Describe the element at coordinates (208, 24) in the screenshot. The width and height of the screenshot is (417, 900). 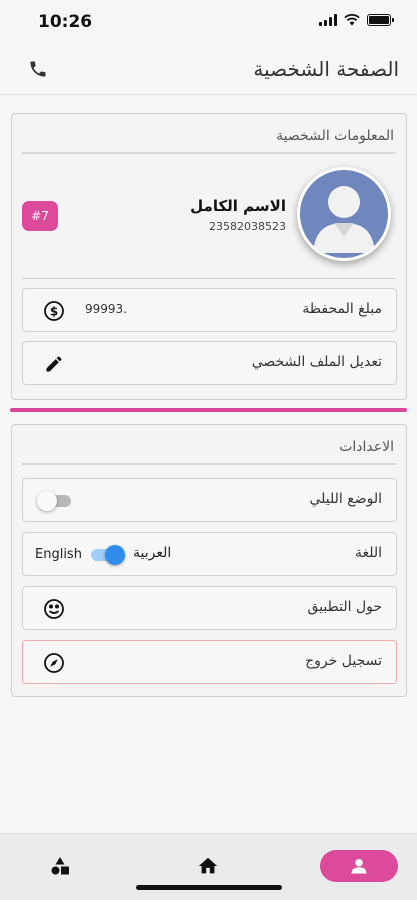
I see `status-bar: 10:26` at that location.